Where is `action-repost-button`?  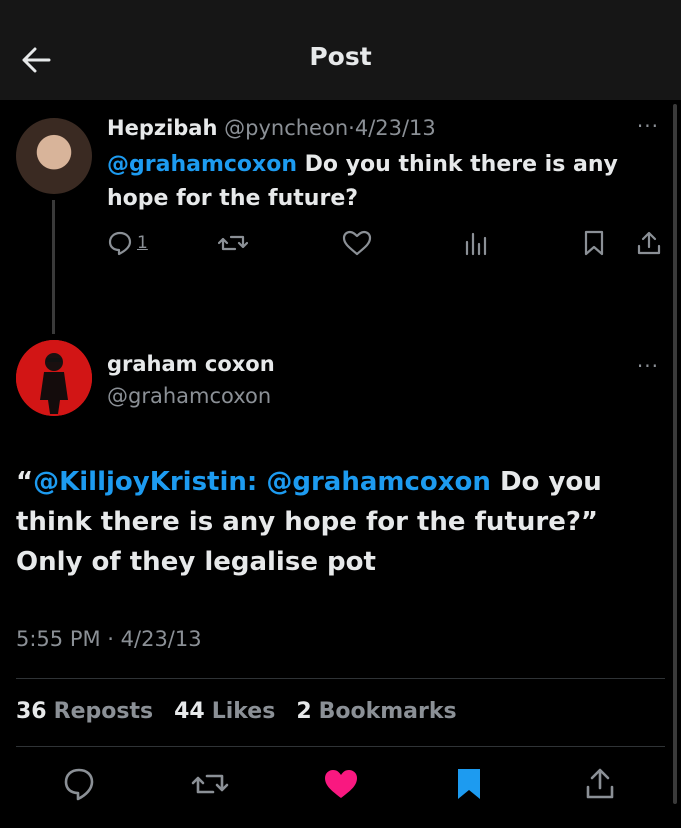
action-repost-button is located at coordinates (210, 786).